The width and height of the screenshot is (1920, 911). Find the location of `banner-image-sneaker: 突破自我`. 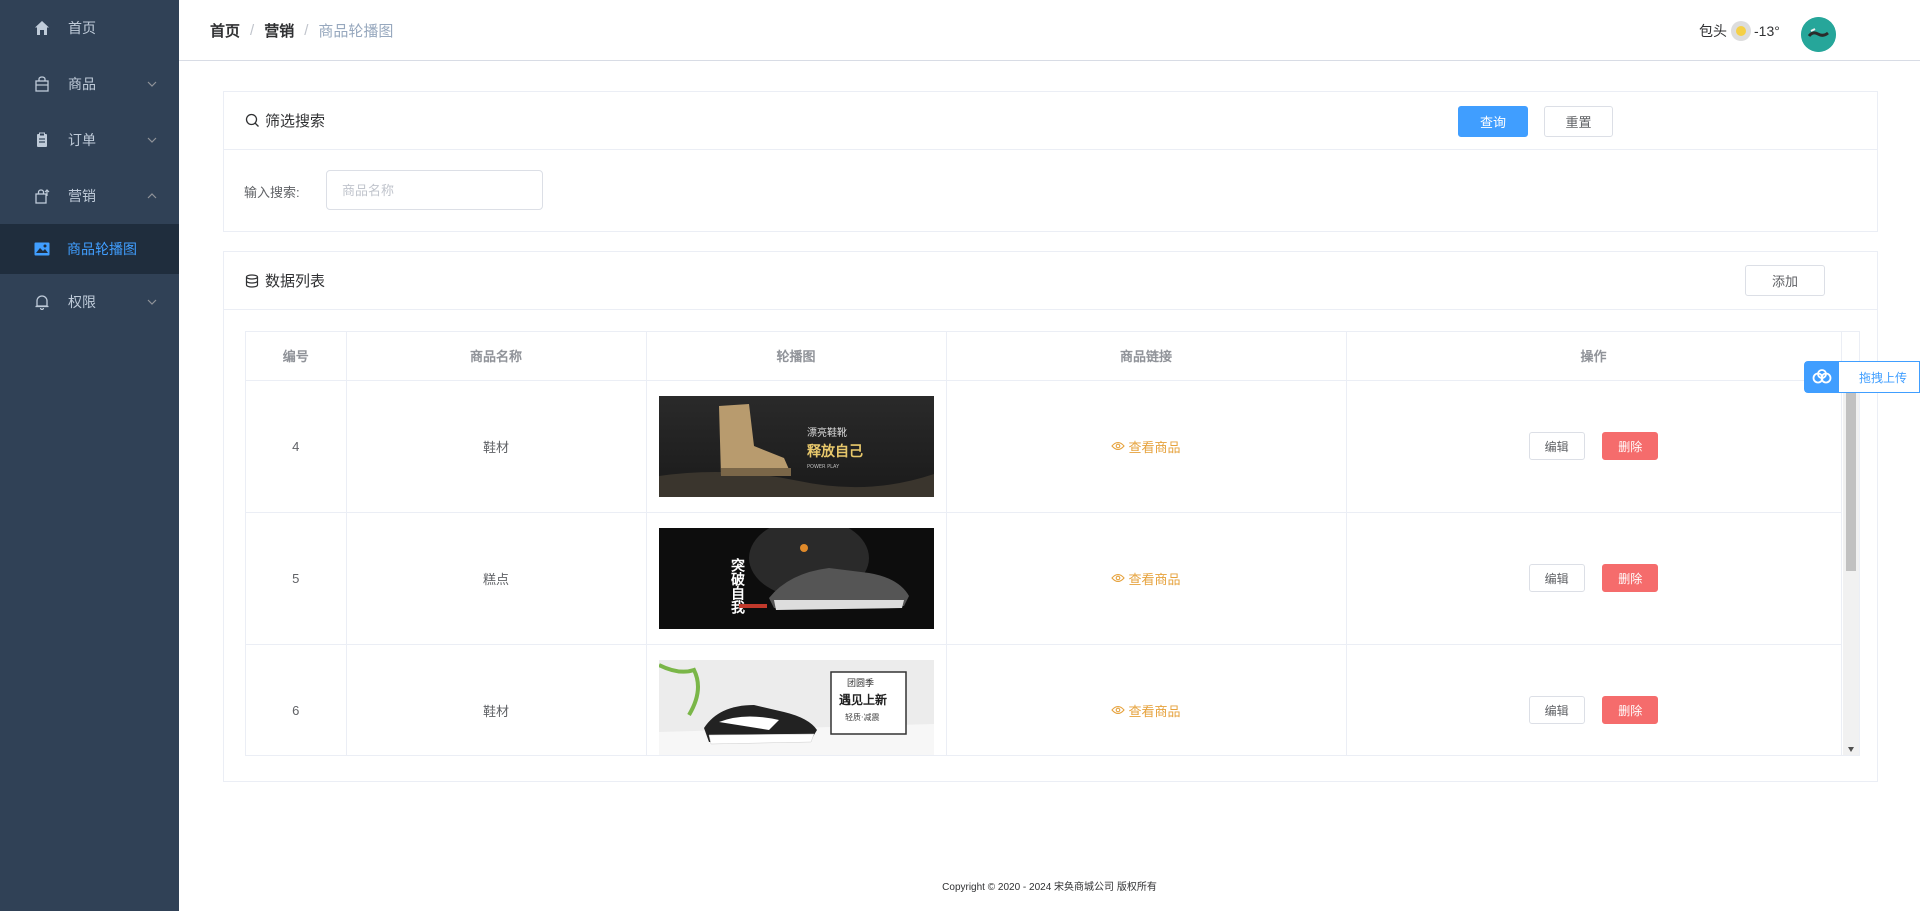

banner-image-sneaker: 突破自我 is located at coordinates (796, 578).